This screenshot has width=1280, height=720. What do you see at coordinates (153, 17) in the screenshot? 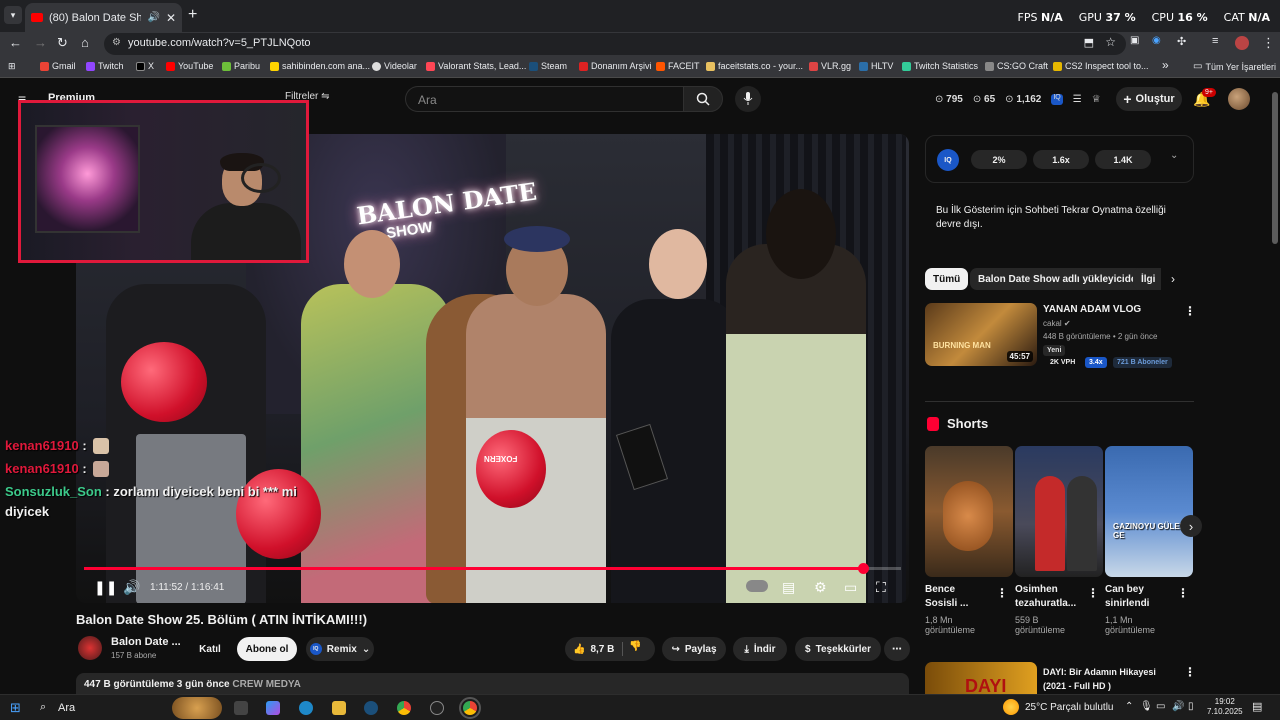
I see `speaker-icon: 🔊` at bounding box center [153, 17].